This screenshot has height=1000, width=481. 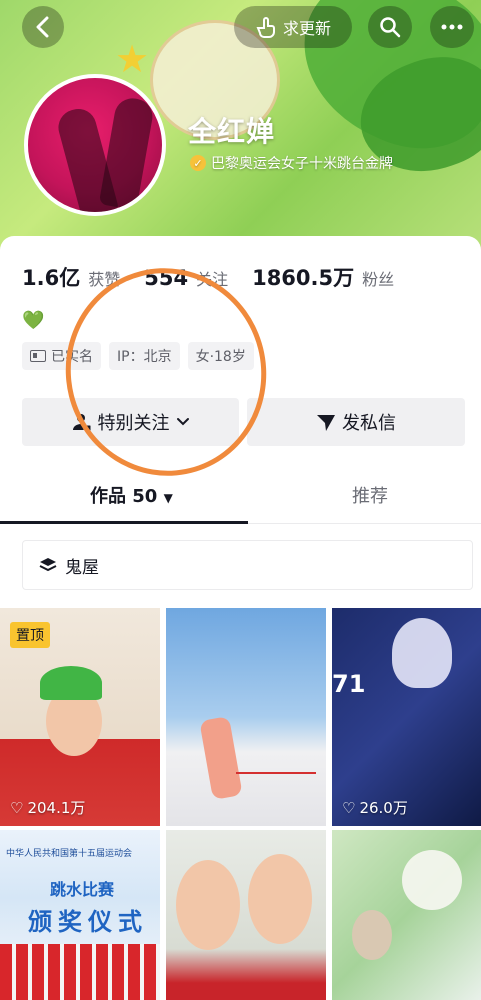 What do you see at coordinates (95, 145) in the screenshot?
I see `avatar` at bounding box center [95, 145].